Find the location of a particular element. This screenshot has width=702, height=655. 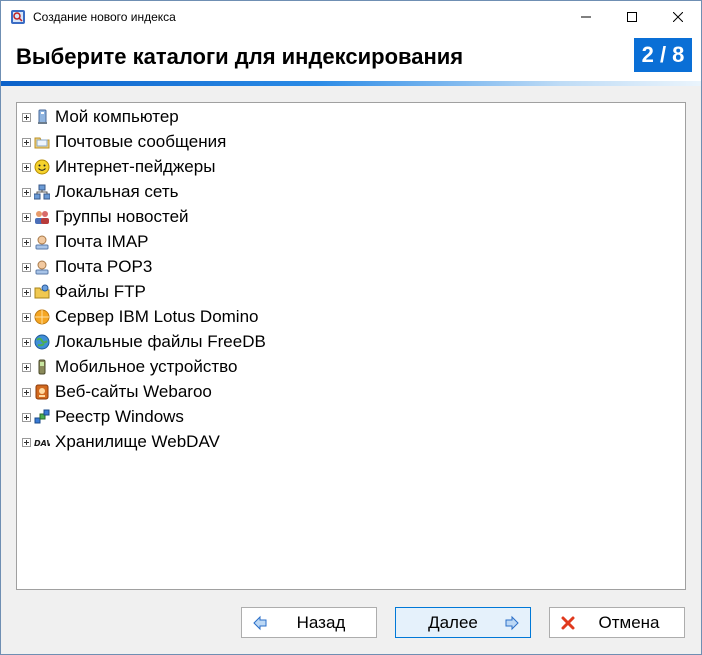

cancel-button-label: Отмена is located at coordinates (629, 622).